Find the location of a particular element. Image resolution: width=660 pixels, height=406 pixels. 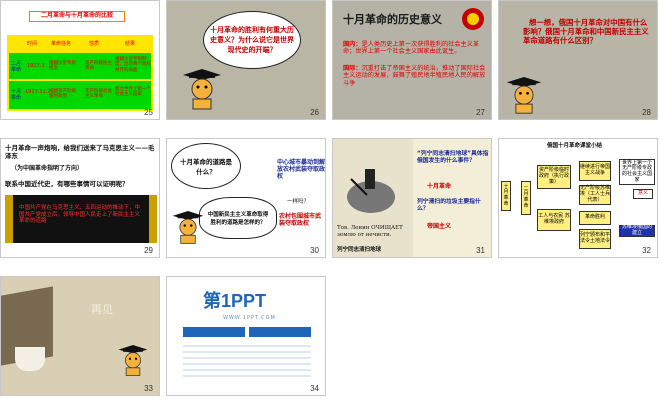

answer-1: 十月革命 is located at coordinates (439, 186).